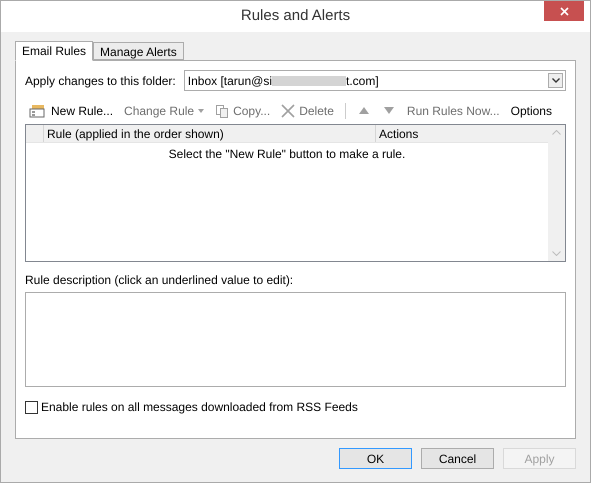 This screenshot has height=483, width=591. Describe the element at coordinates (288, 111) in the screenshot. I see `delete-icon` at that location.